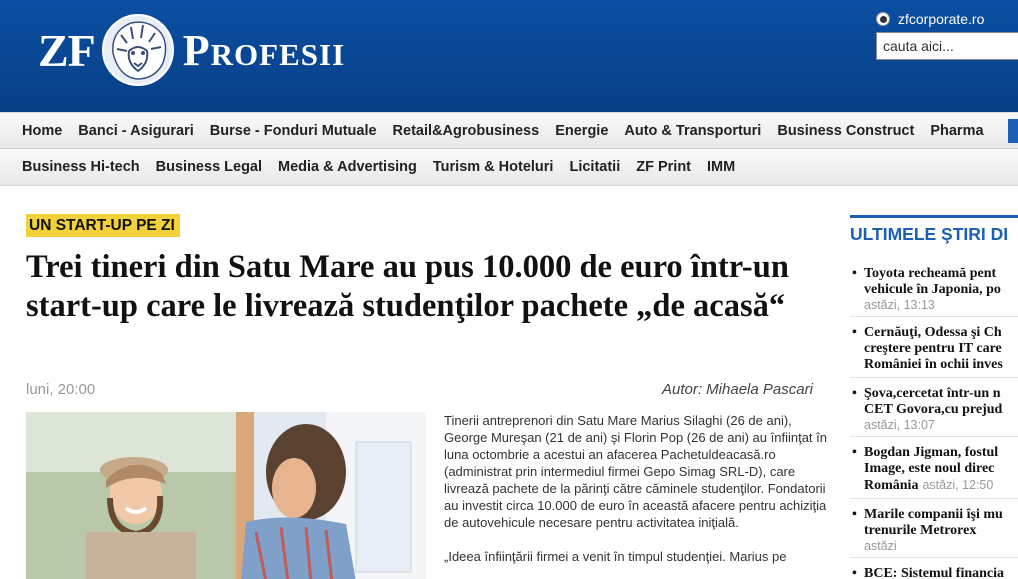 The width and height of the screenshot is (1018, 579). What do you see at coordinates (466, 131) in the screenshot?
I see `nav-primary-item-3: Retail&Agrobusiness` at bounding box center [466, 131].